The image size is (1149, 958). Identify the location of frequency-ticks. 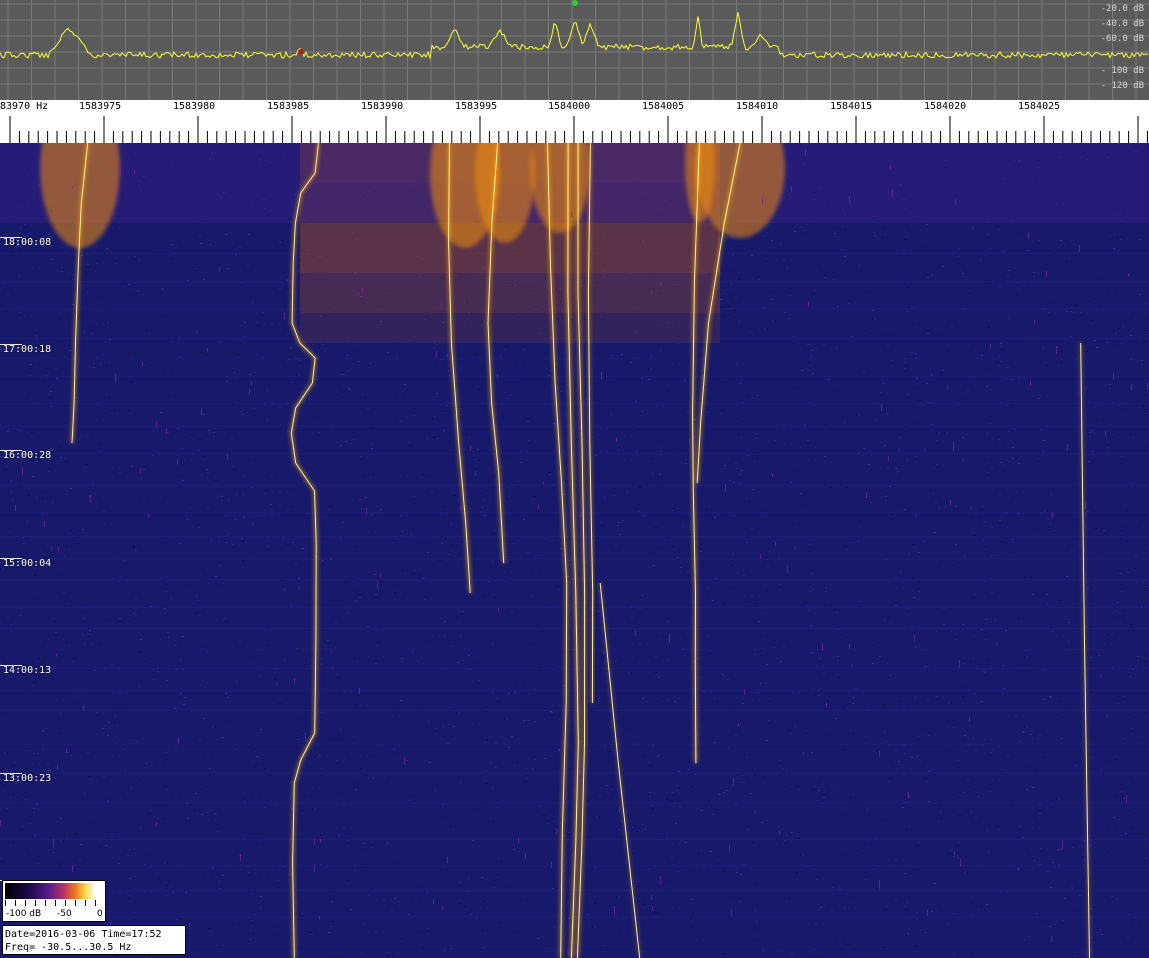
(578, 129).